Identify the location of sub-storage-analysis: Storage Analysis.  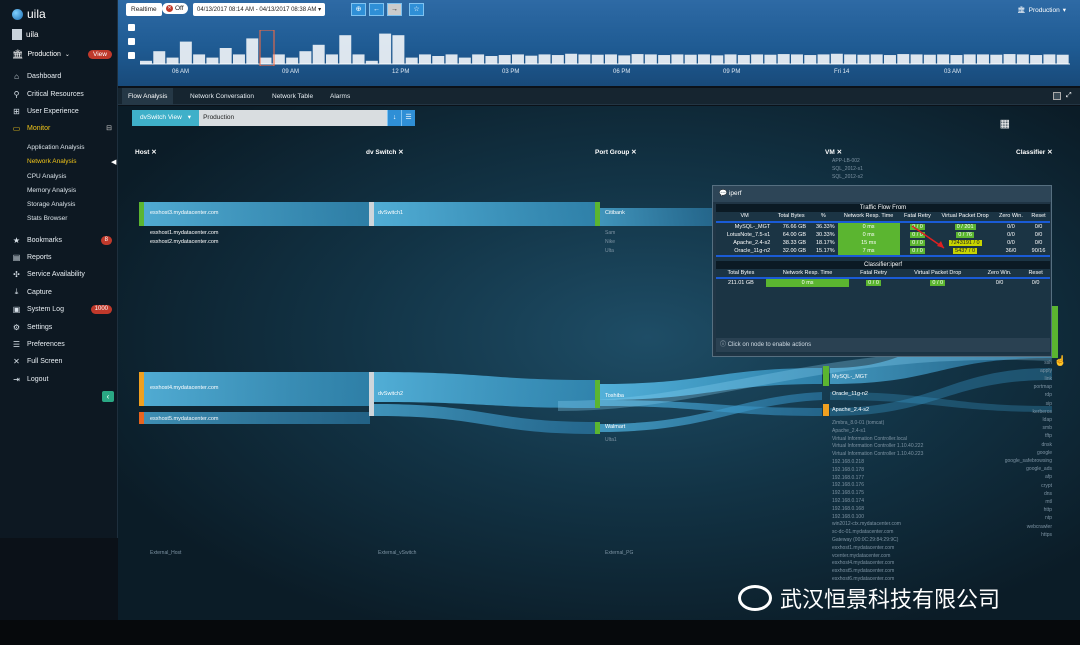
(51, 205).